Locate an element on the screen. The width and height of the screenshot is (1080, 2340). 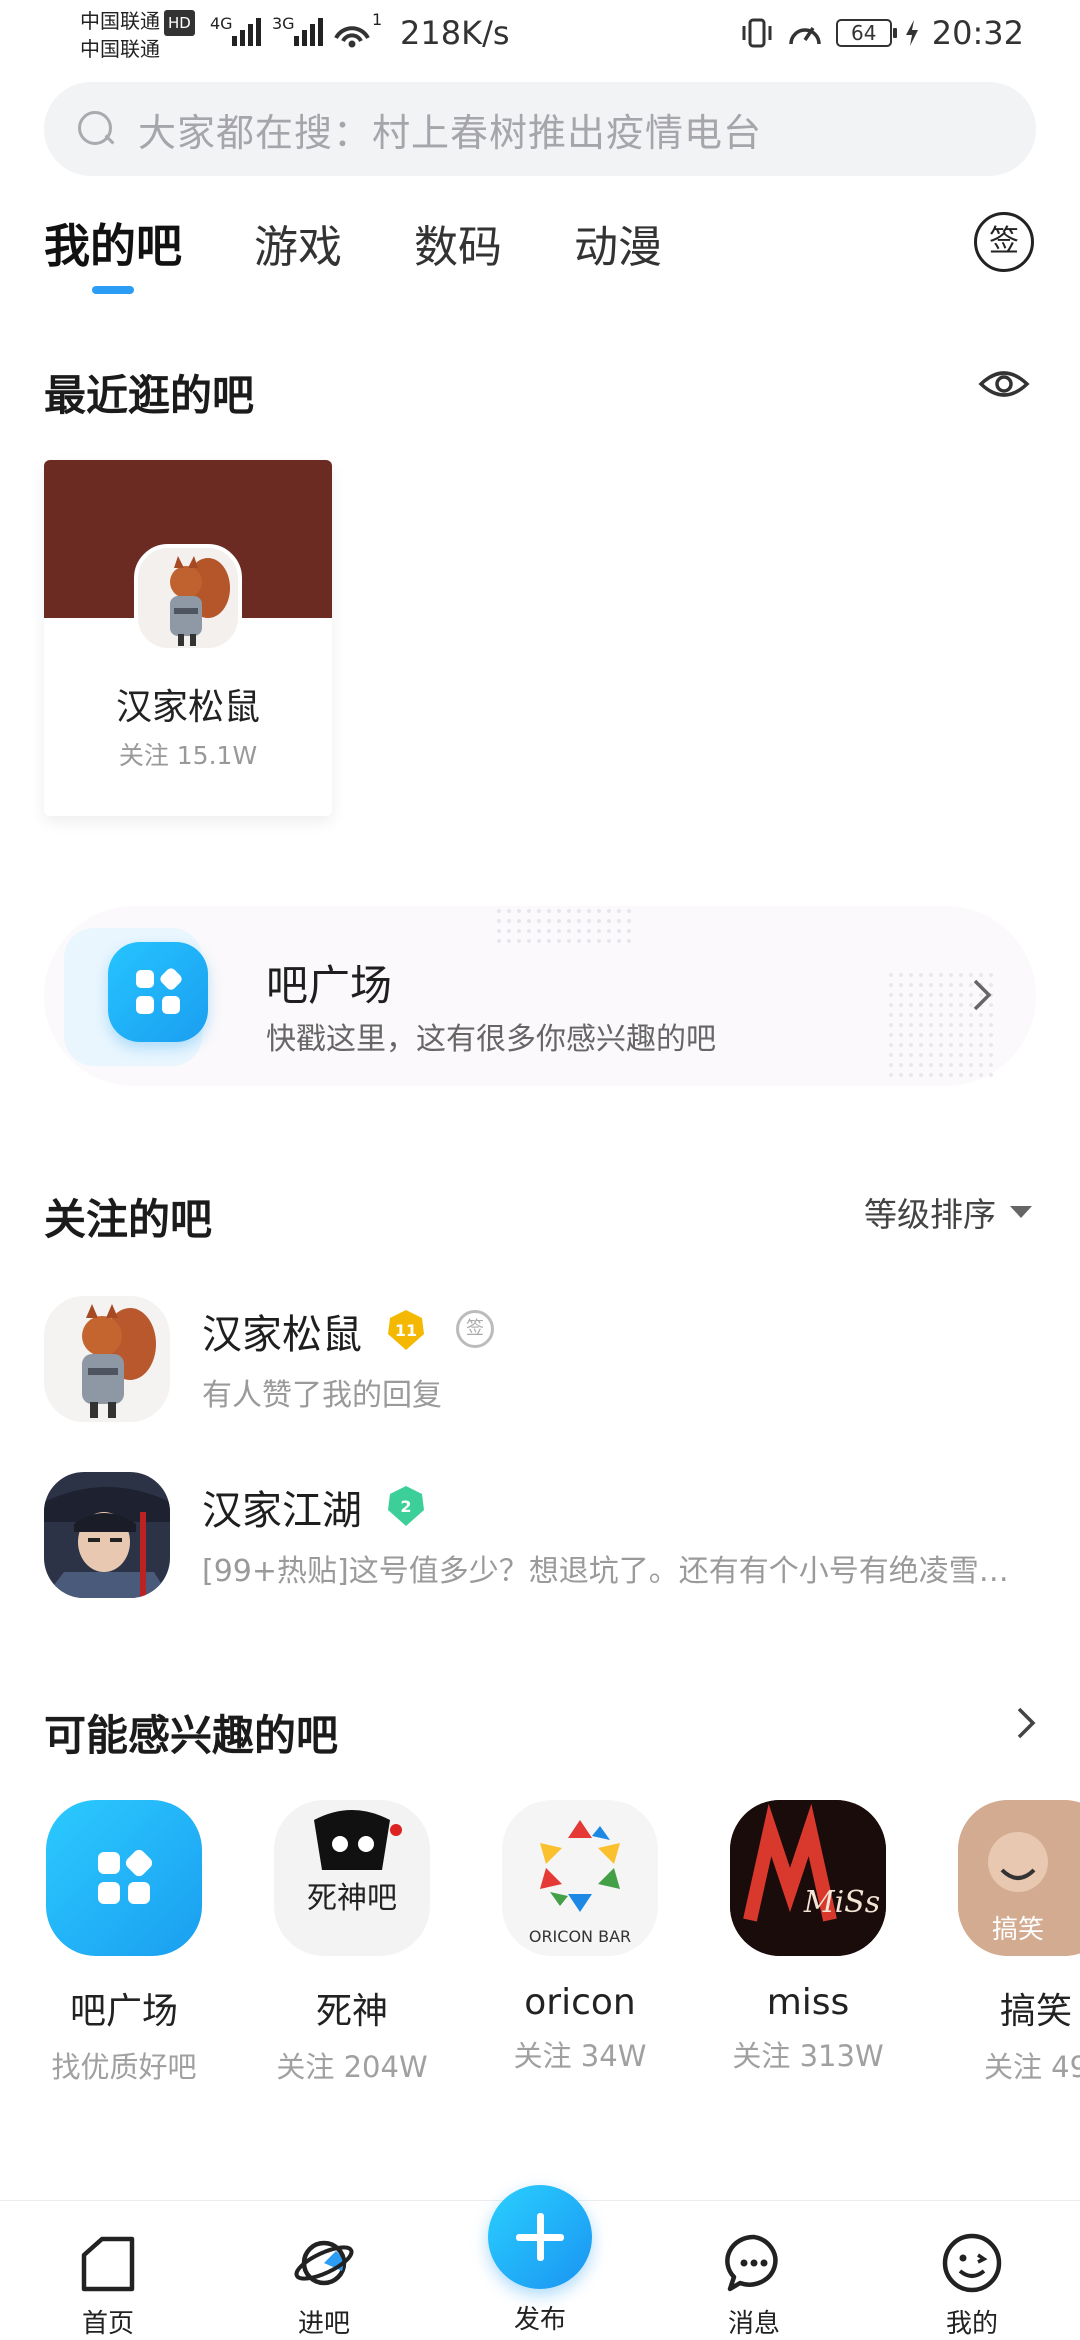
smiley-face-icon is located at coordinates (972, 2263).